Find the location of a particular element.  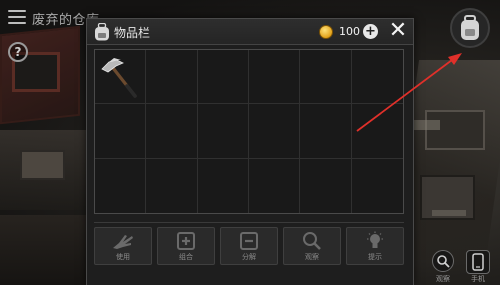

split-button: 分解 is located at coordinates (249, 246).